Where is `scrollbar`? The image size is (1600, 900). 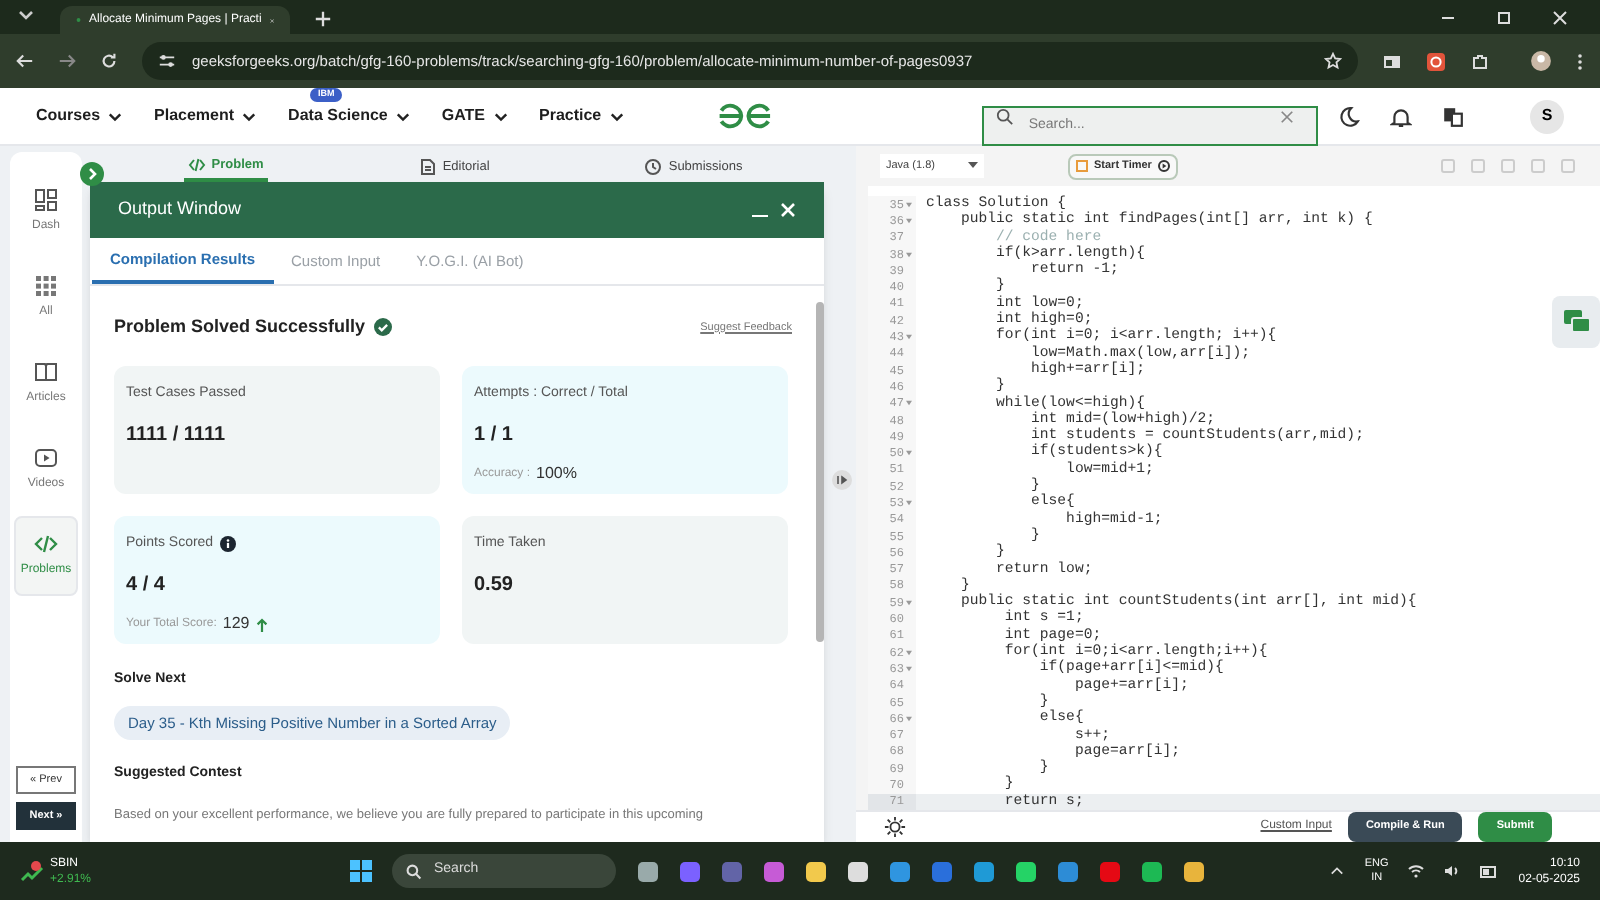
scrollbar is located at coordinates (820, 472).